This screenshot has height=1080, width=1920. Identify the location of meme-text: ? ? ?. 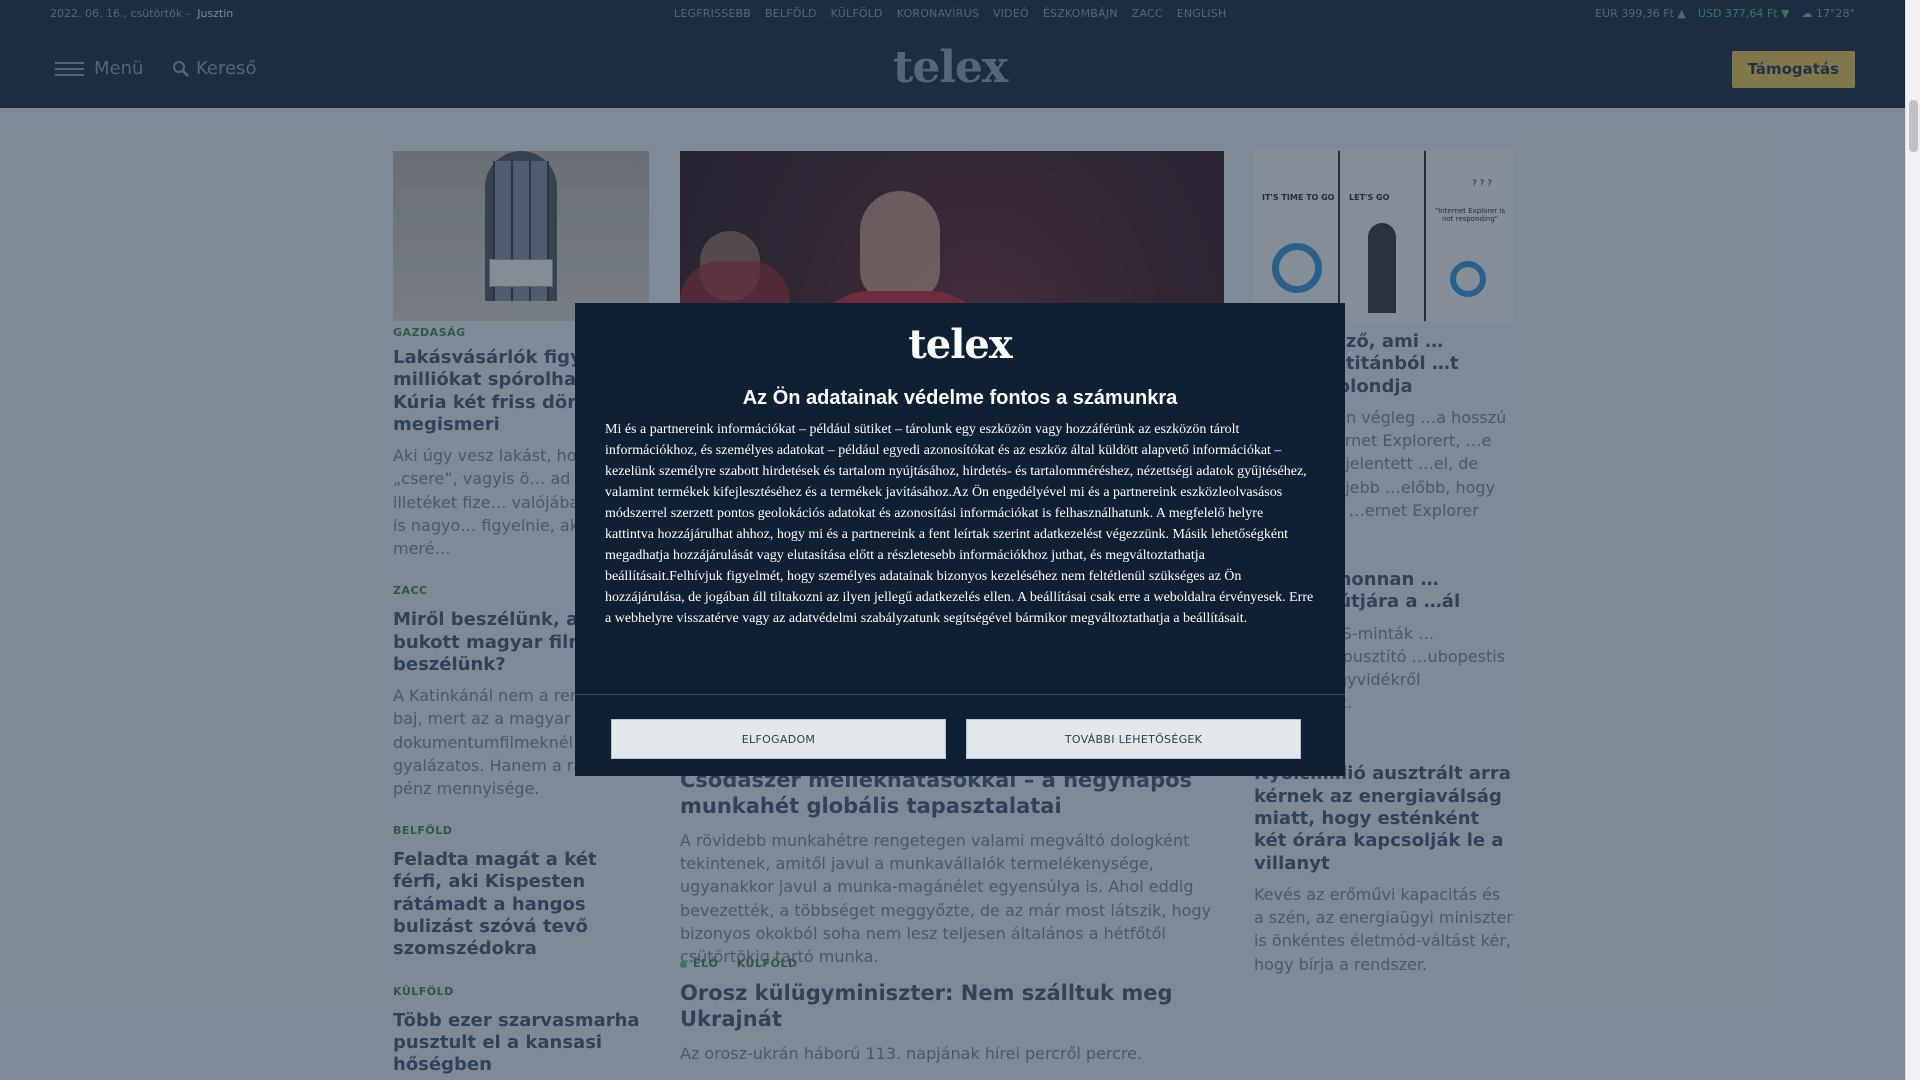
(1482, 184).